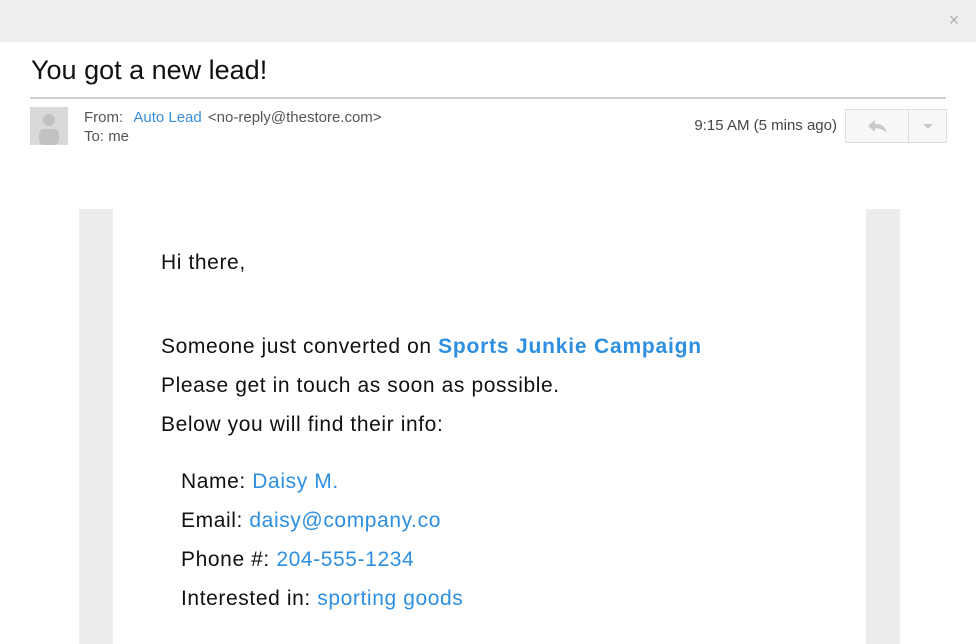  Describe the element at coordinates (302, 424) in the screenshot. I see `info-intro-line: Below you will find their info:` at that location.